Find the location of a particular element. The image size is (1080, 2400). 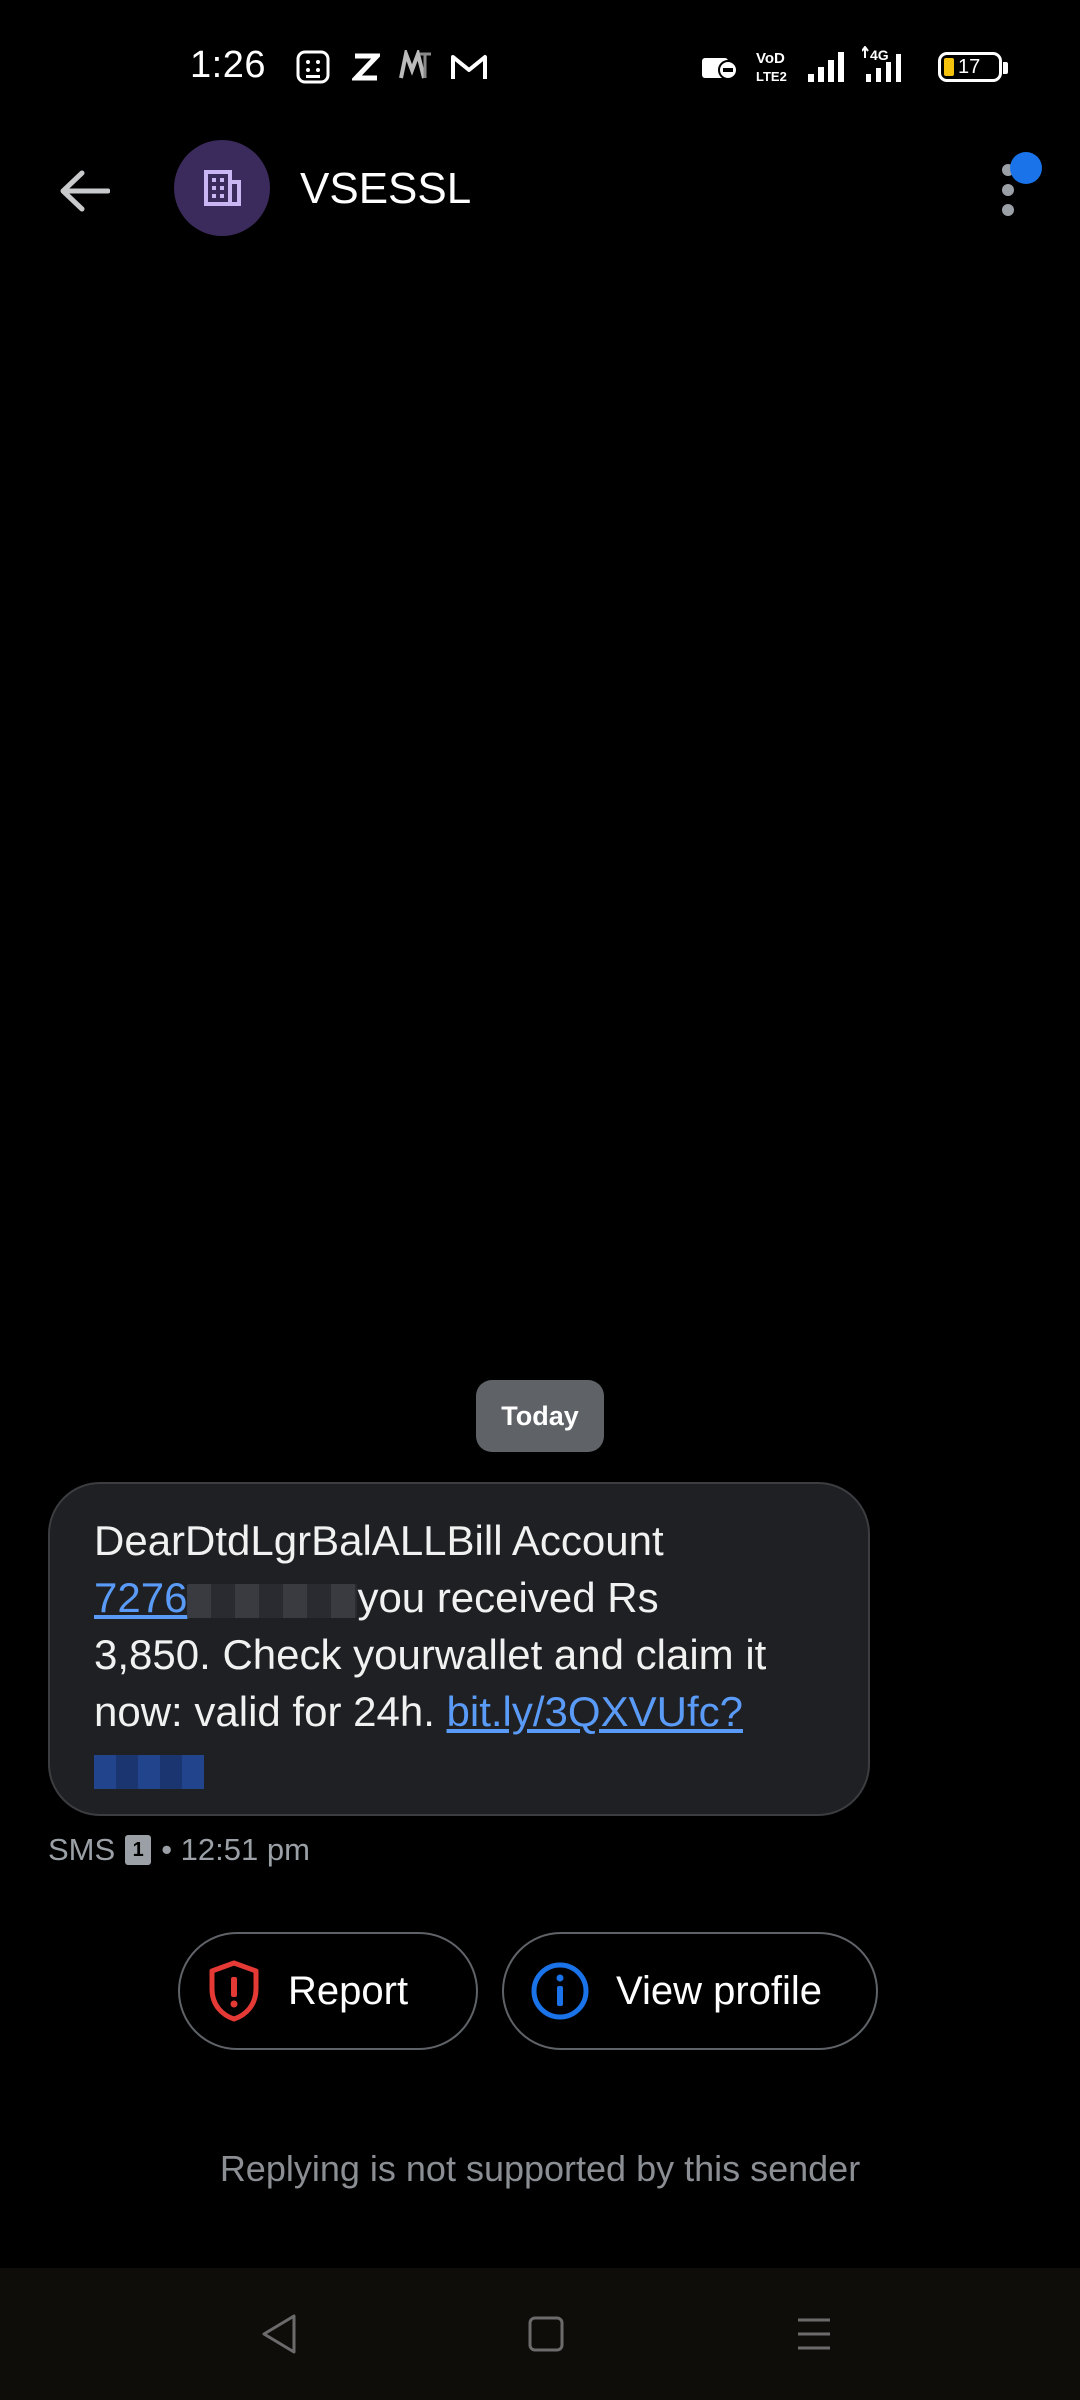

gmail-notification-icon is located at coordinates (469, 67).